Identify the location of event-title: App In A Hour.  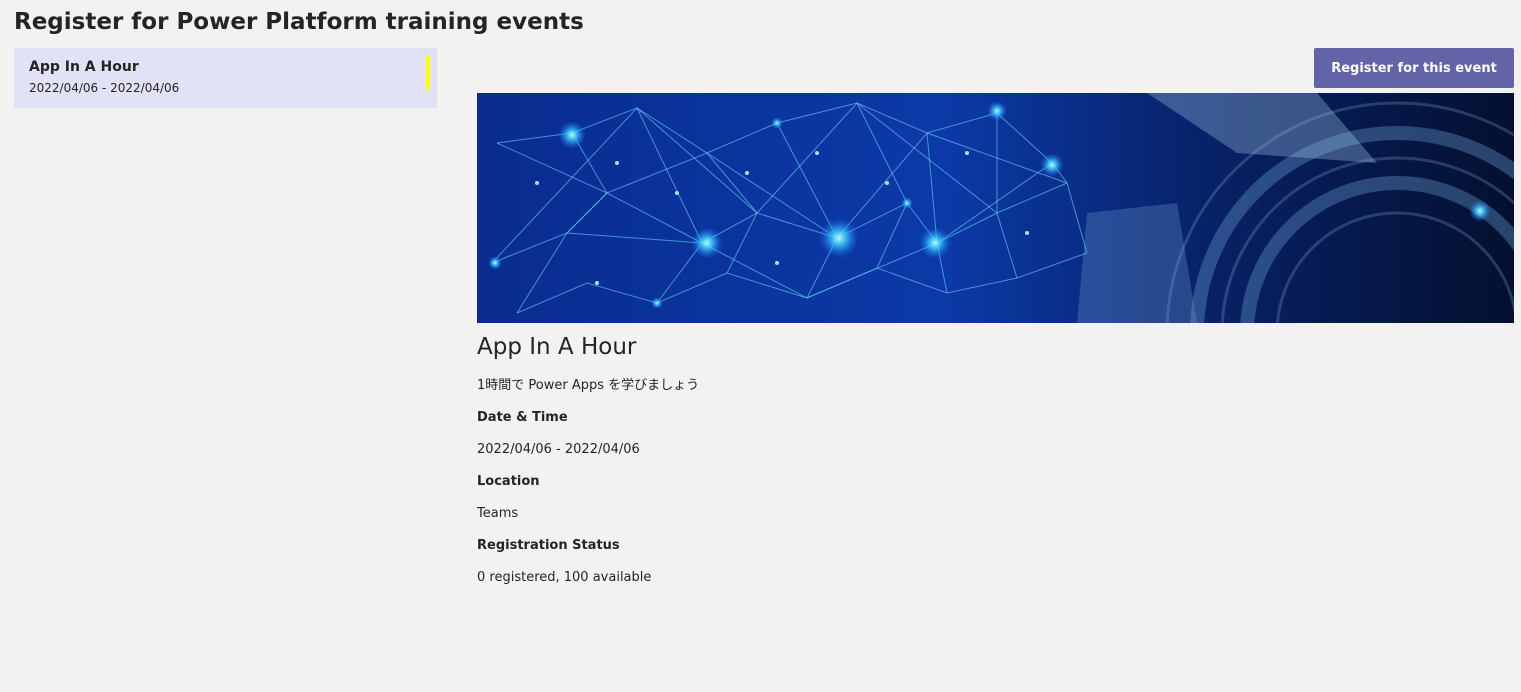
(557, 347).